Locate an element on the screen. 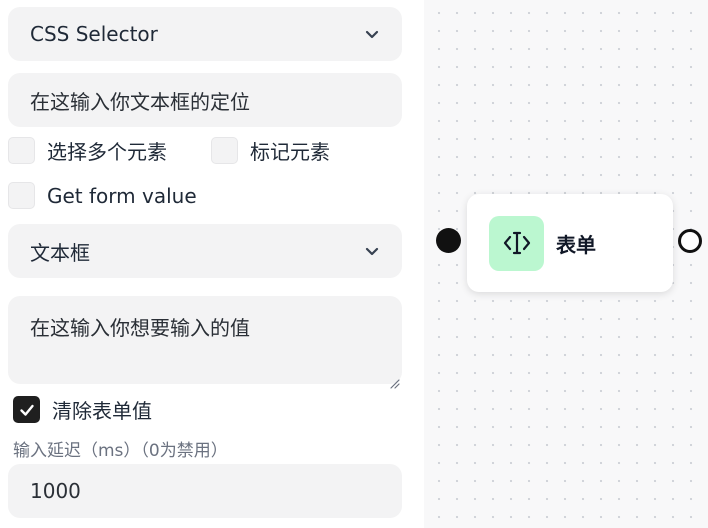 This screenshot has height=528, width=708. clear-form-option: 清除表单值 is located at coordinates (82, 409).